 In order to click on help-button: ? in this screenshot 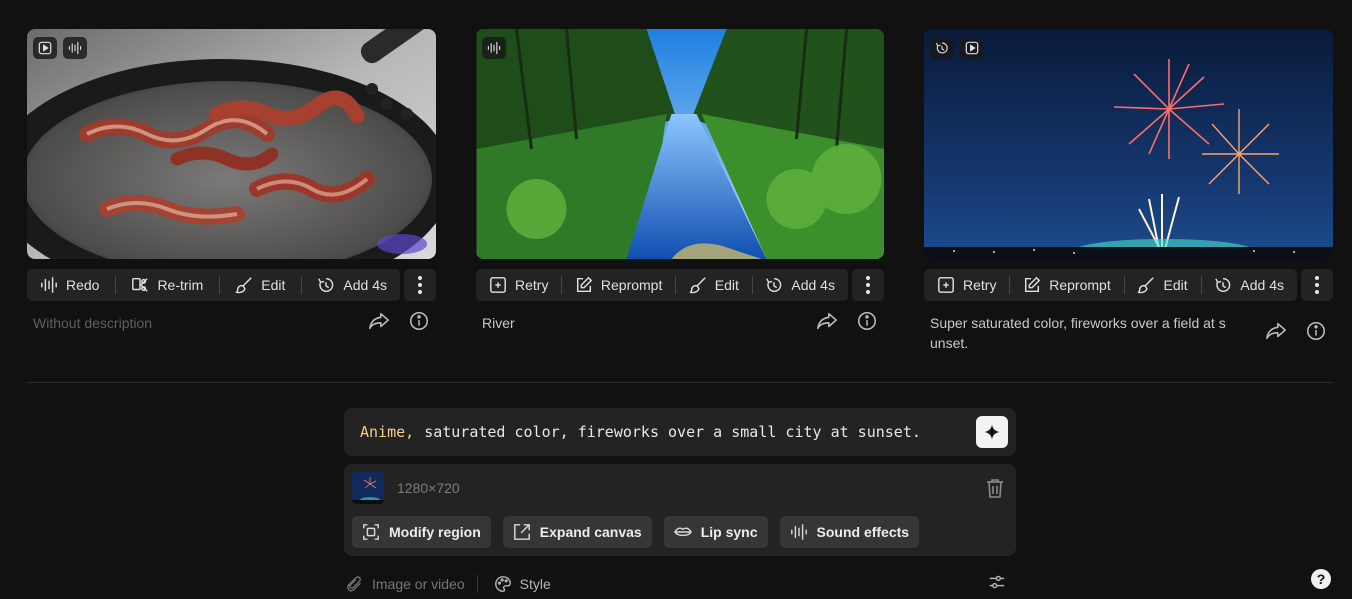, I will do `click(1321, 579)`.